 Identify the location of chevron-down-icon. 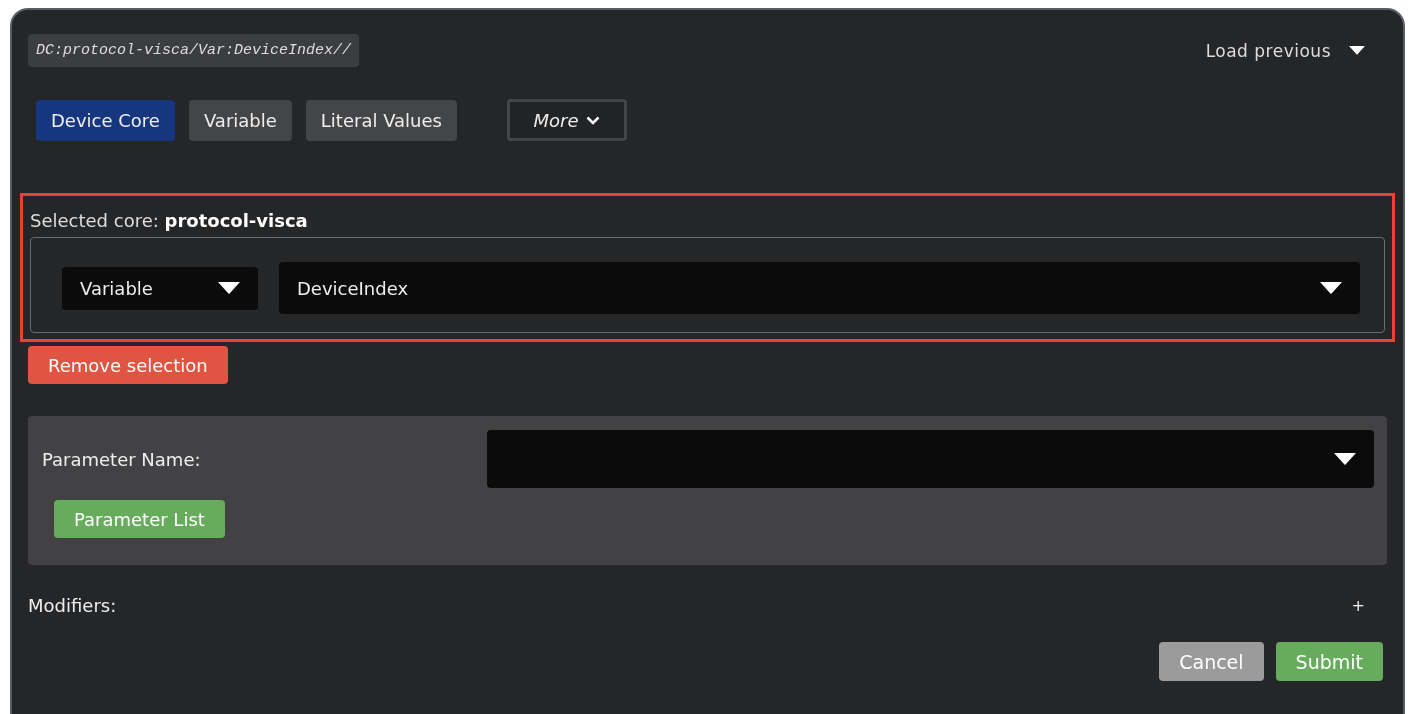
(593, 120).